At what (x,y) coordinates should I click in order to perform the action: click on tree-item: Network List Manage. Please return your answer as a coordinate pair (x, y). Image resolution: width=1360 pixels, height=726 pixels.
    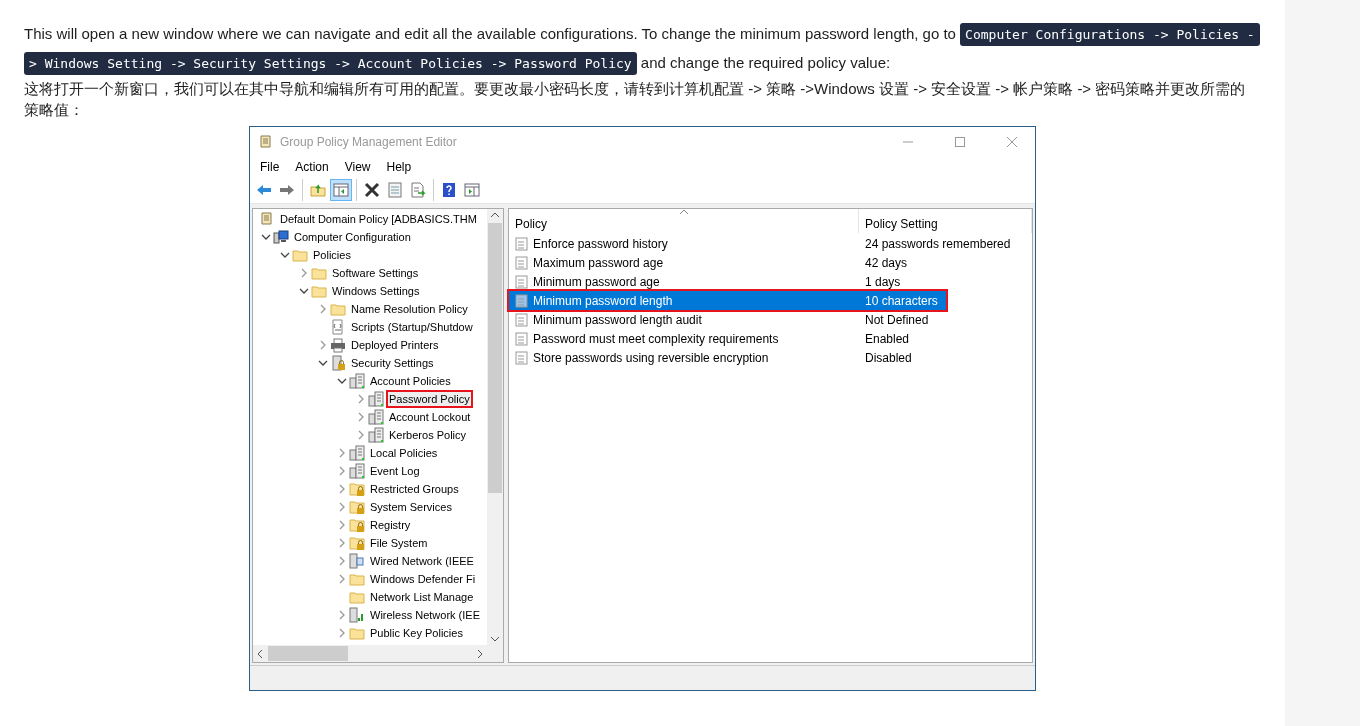
    Looking at the image, I should click on (422, 597).